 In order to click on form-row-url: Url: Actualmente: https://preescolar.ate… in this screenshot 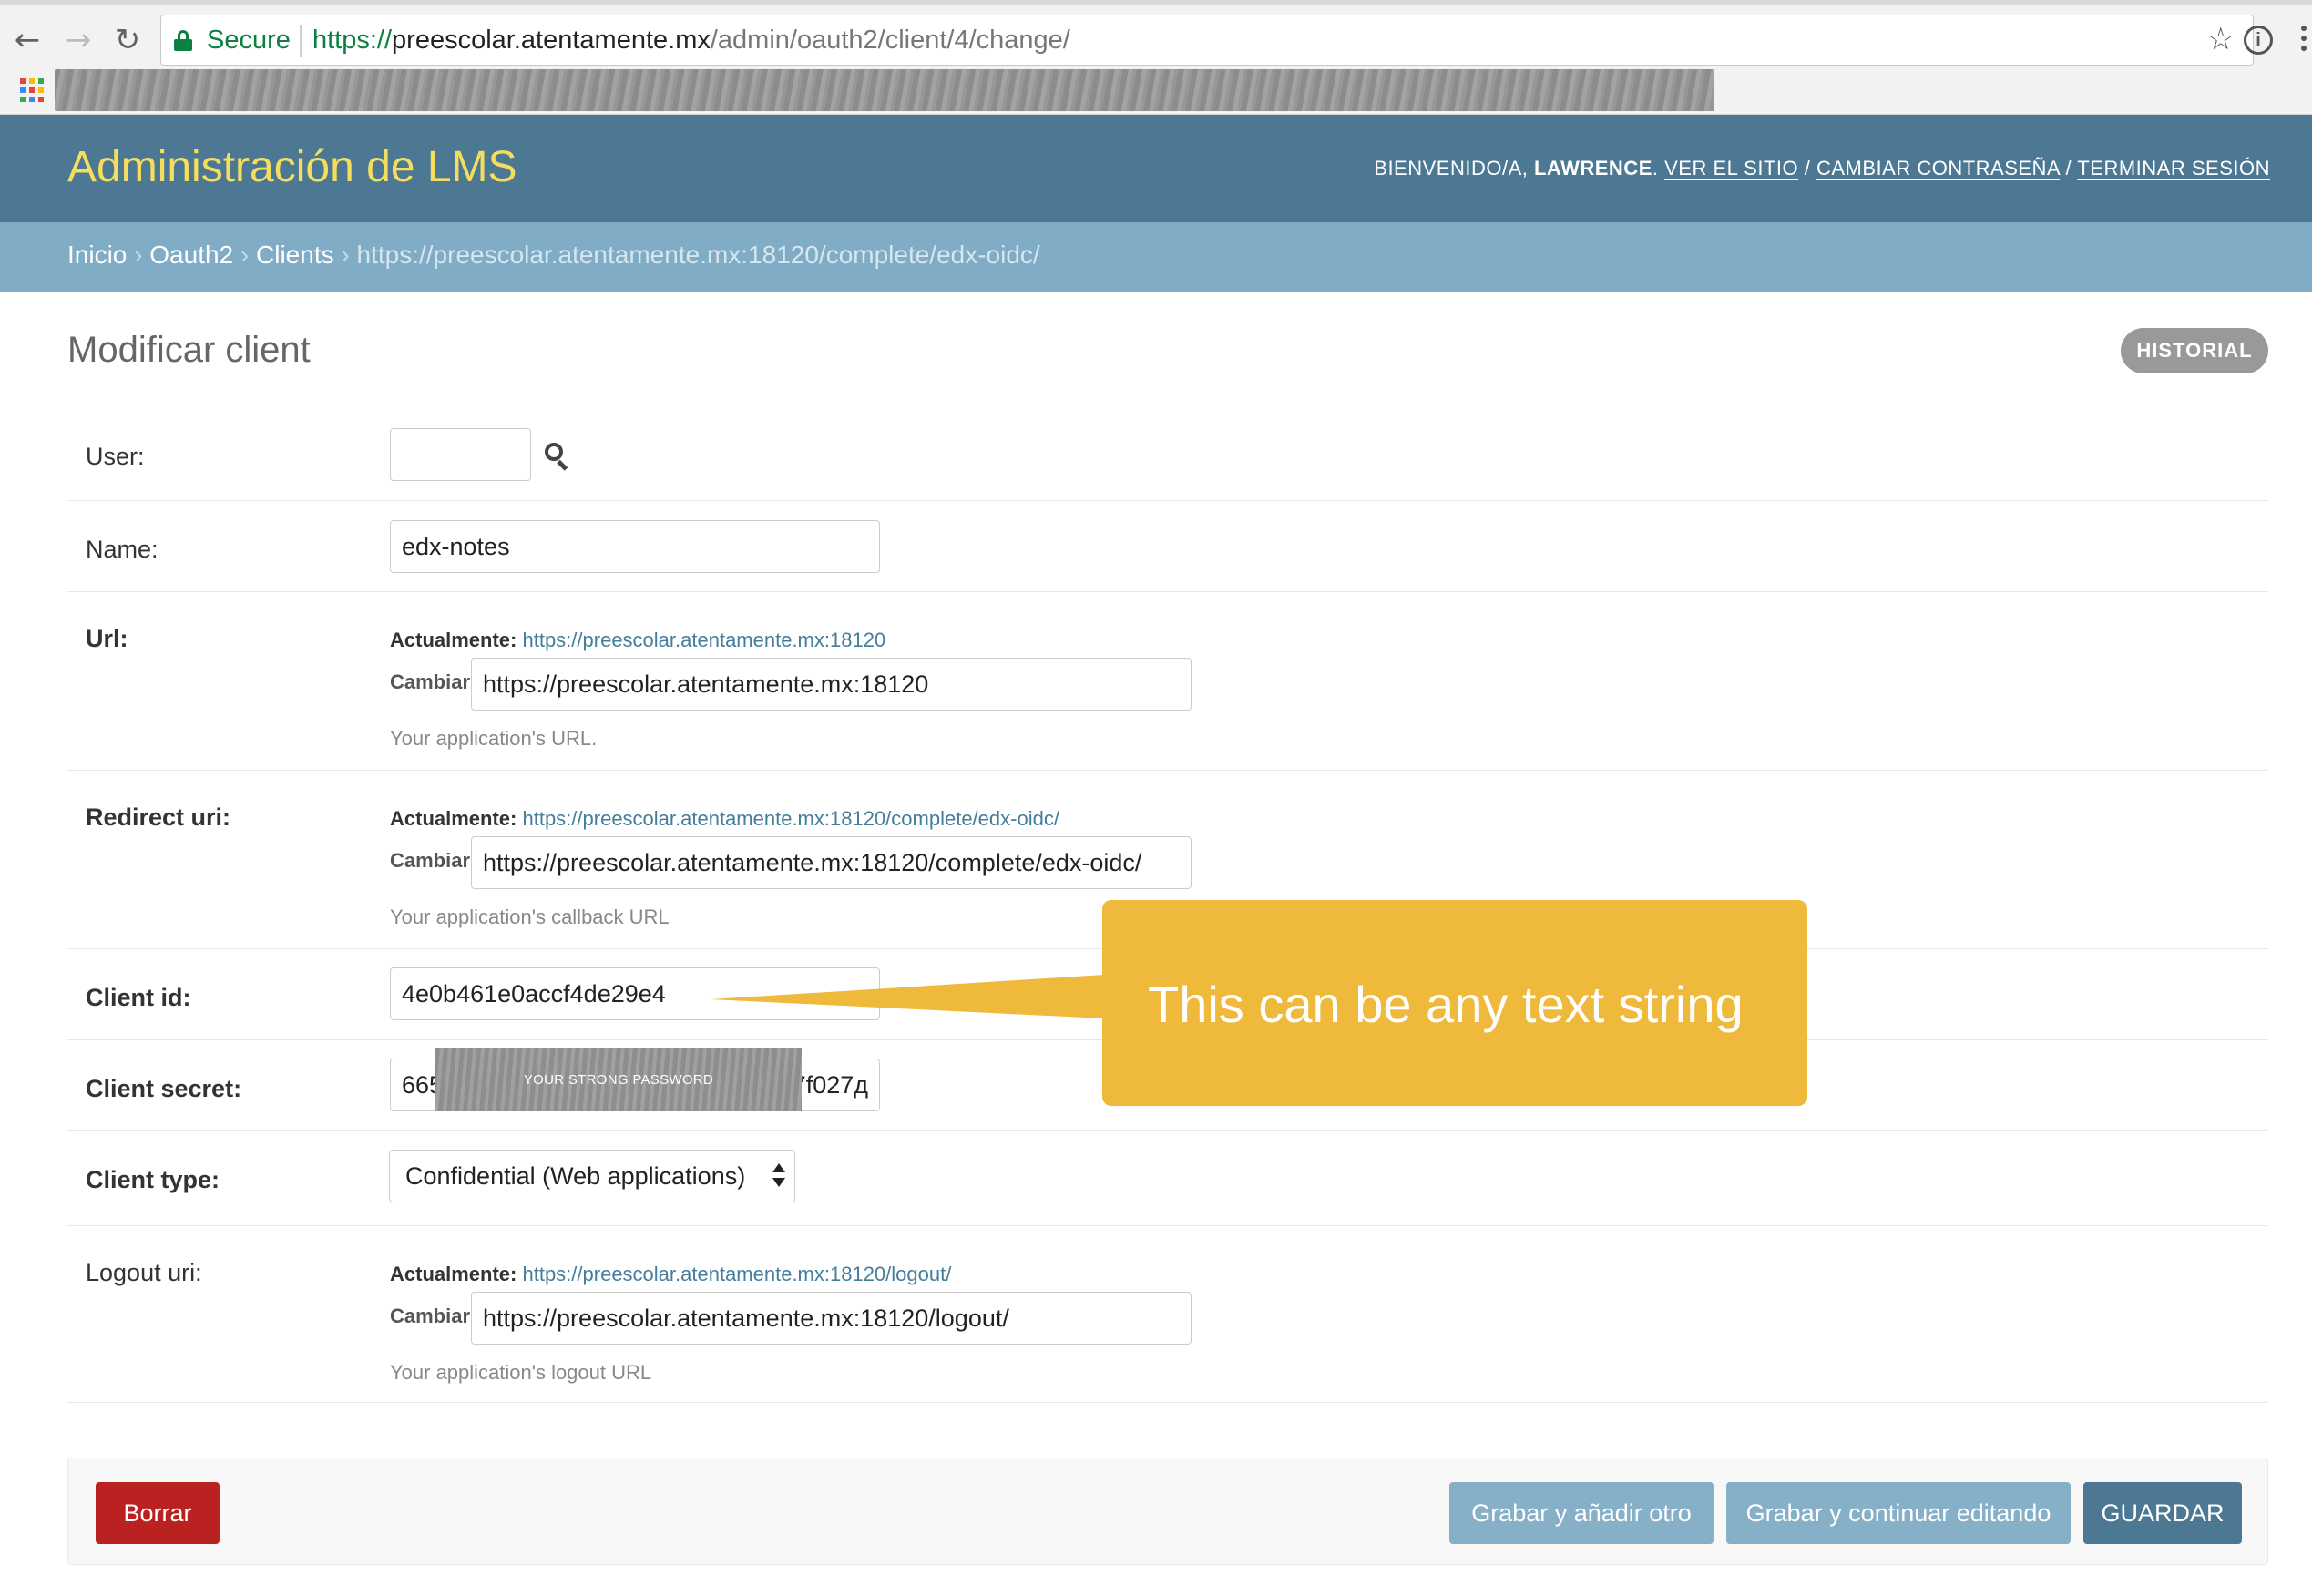, I will do `click(1167, 681)`.